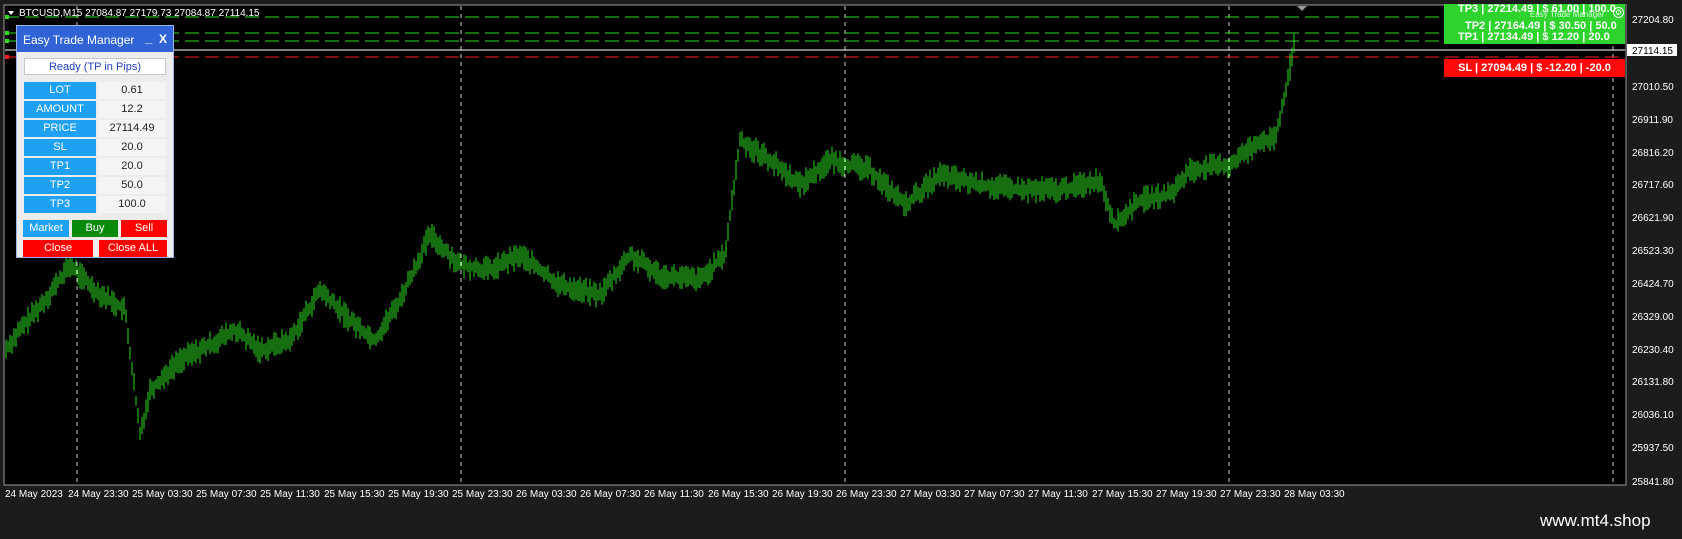 The height and width of the screenshot is (539, 1682). Describe the element at coordinates (418, 494) in the screenshot. I see `time-tick: 25 May 19:30` at that location.